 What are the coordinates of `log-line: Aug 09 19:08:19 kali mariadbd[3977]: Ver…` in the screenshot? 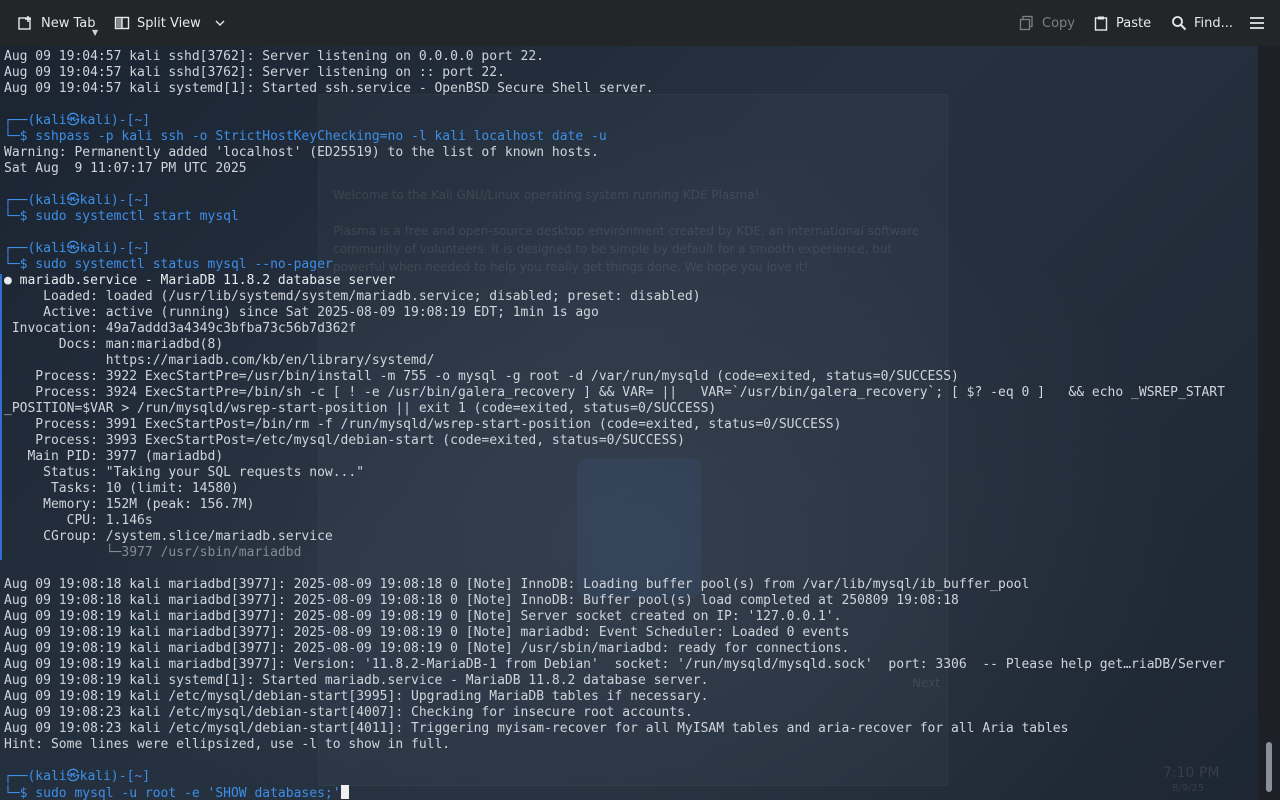 It's located at (614, 664).